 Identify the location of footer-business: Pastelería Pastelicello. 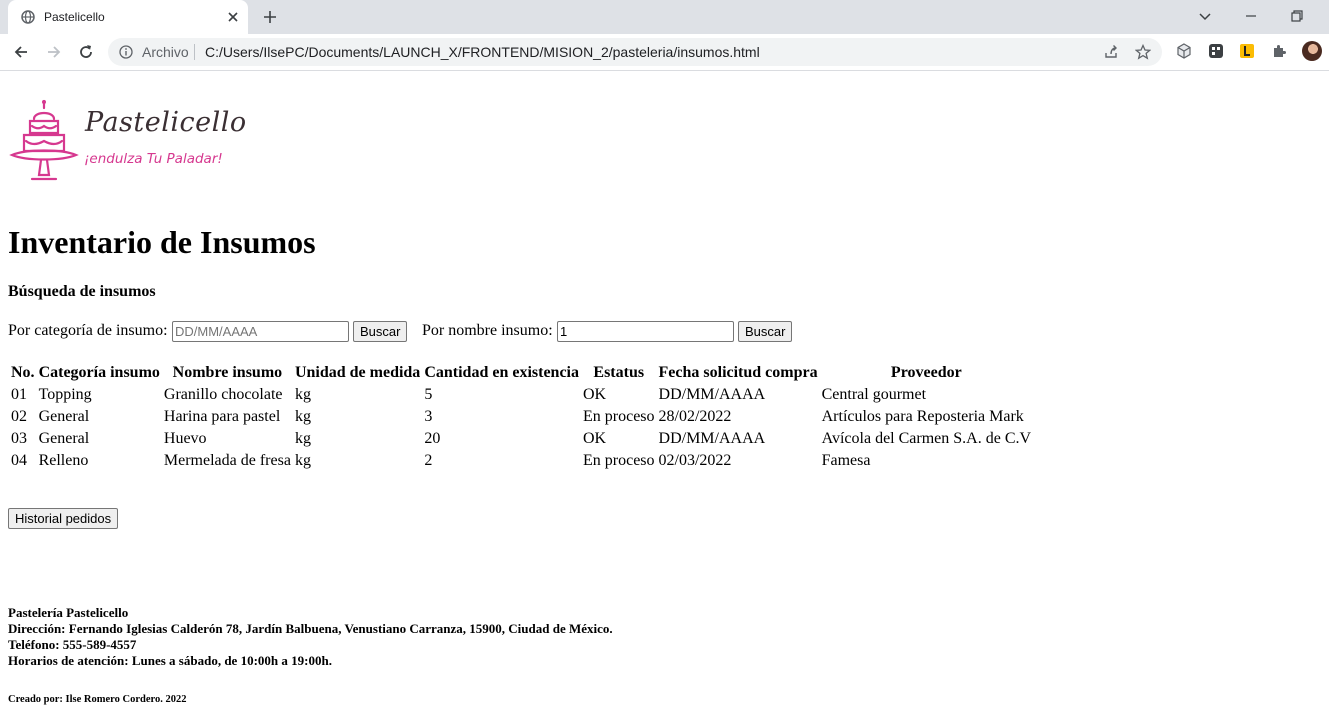
(68, 612).